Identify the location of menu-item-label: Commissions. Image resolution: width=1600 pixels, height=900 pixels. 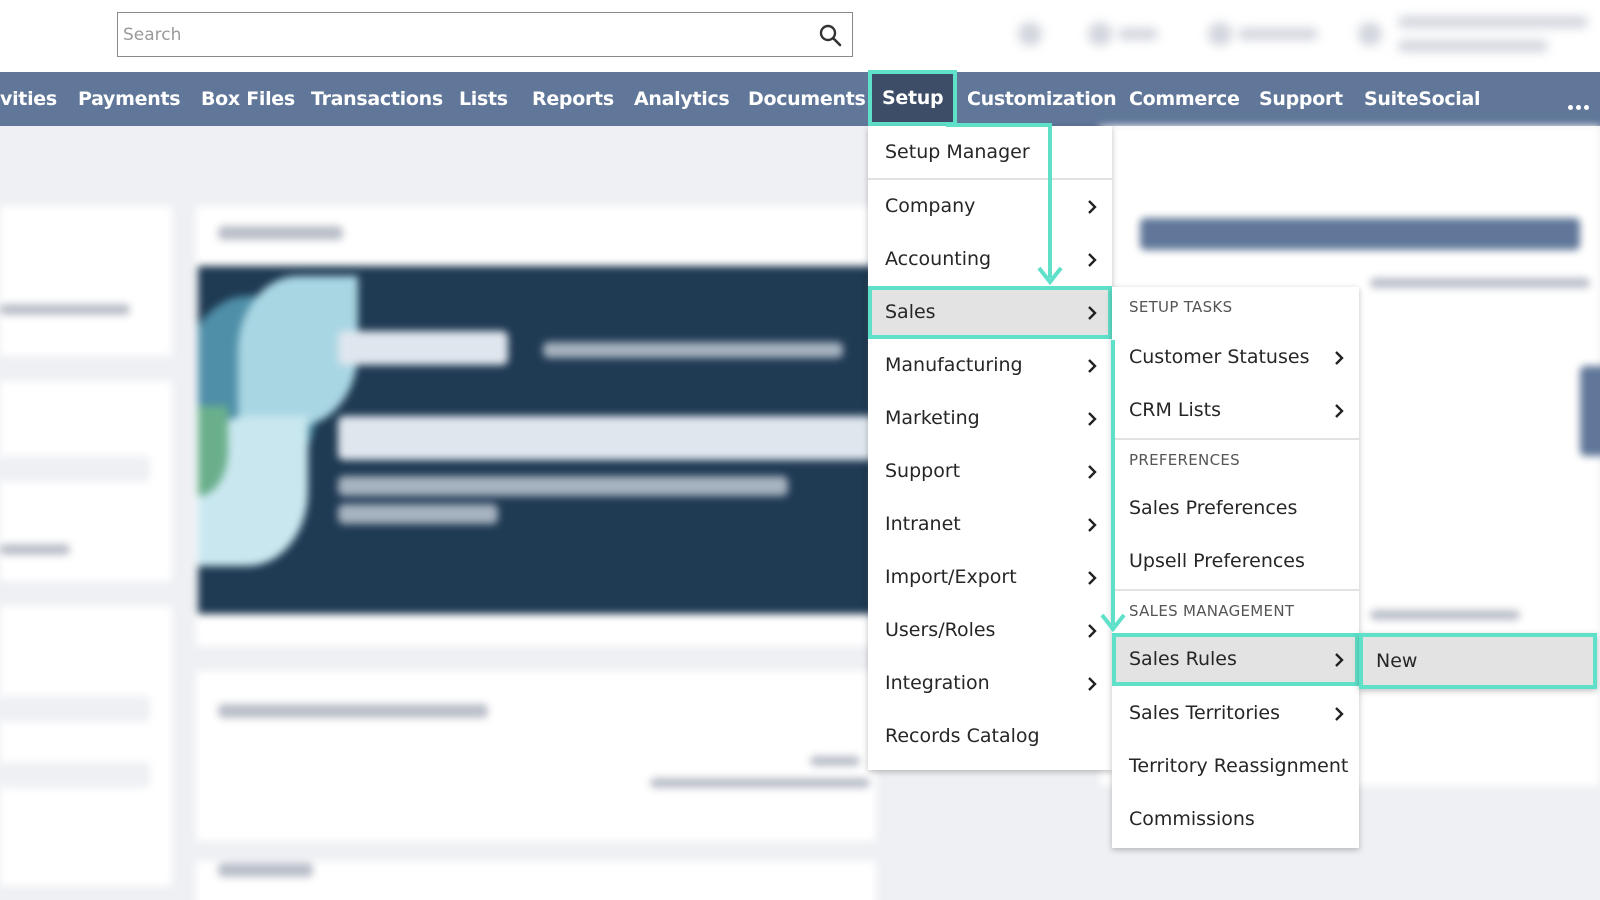
(1192, 819).